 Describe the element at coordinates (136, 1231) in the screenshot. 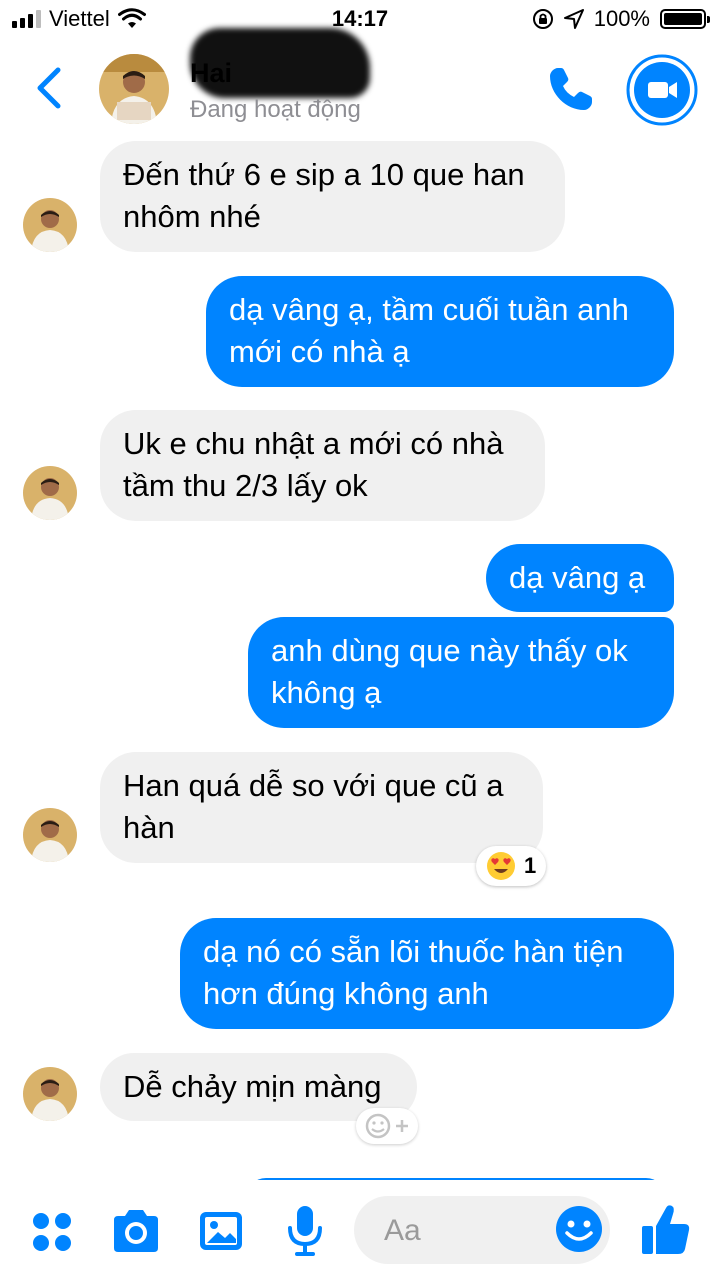

I see `camera-icon` at that location.